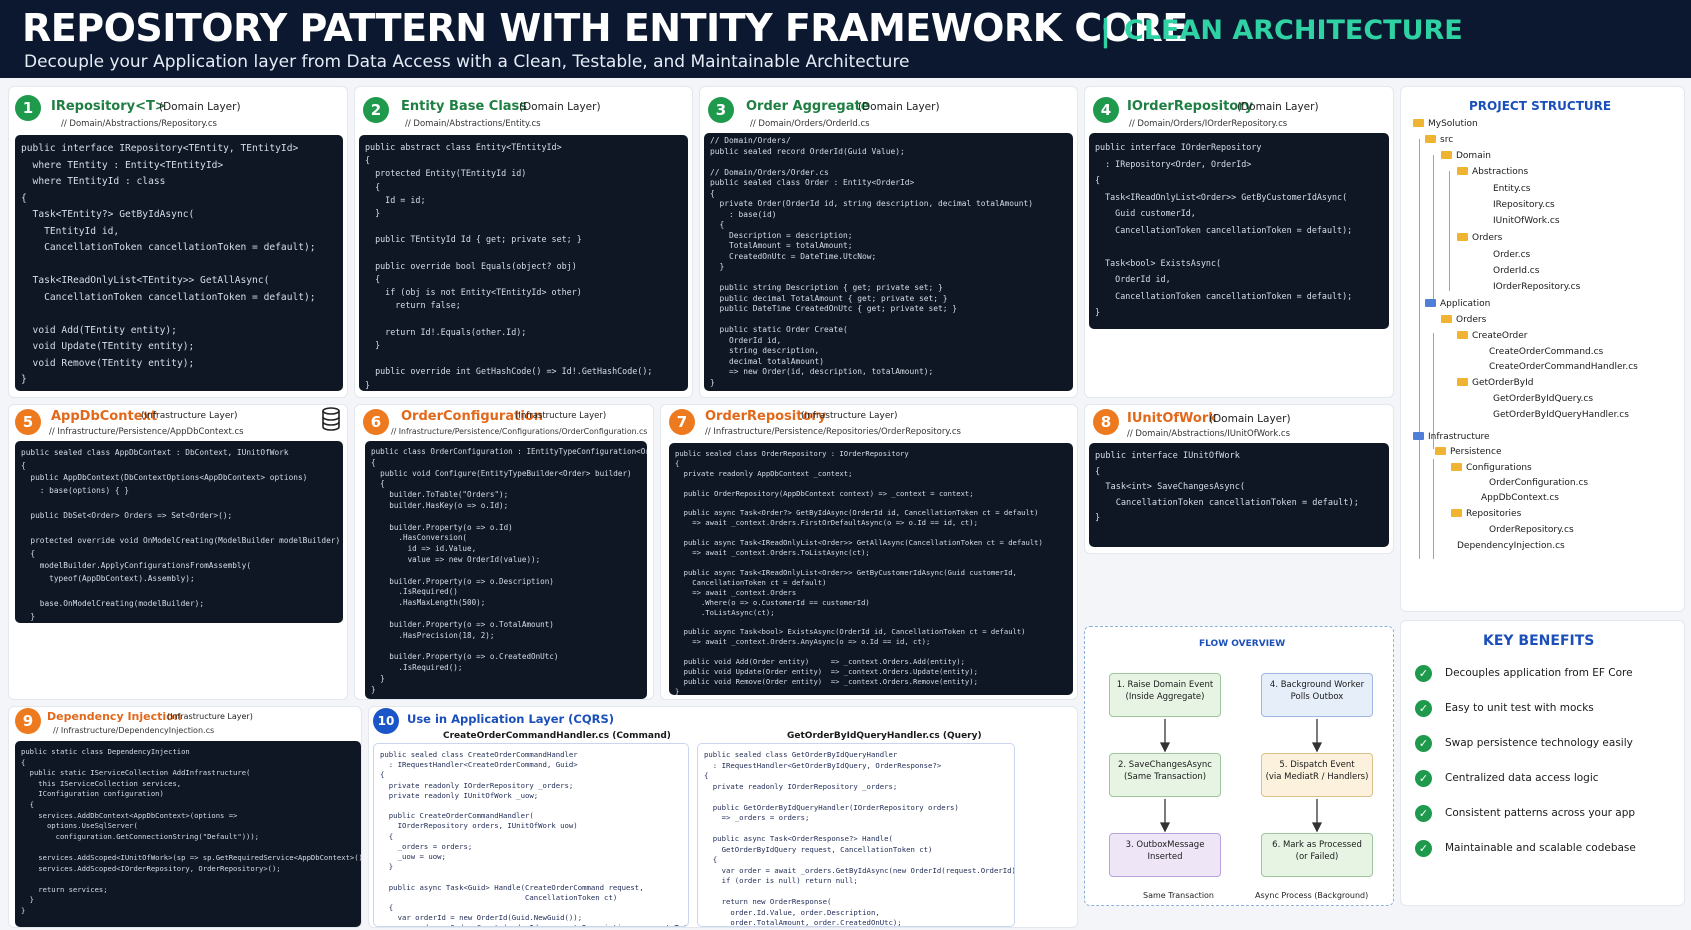  I want to click on tree-file: CreateOrderCommandHandler.cs, so click(1563, 367).